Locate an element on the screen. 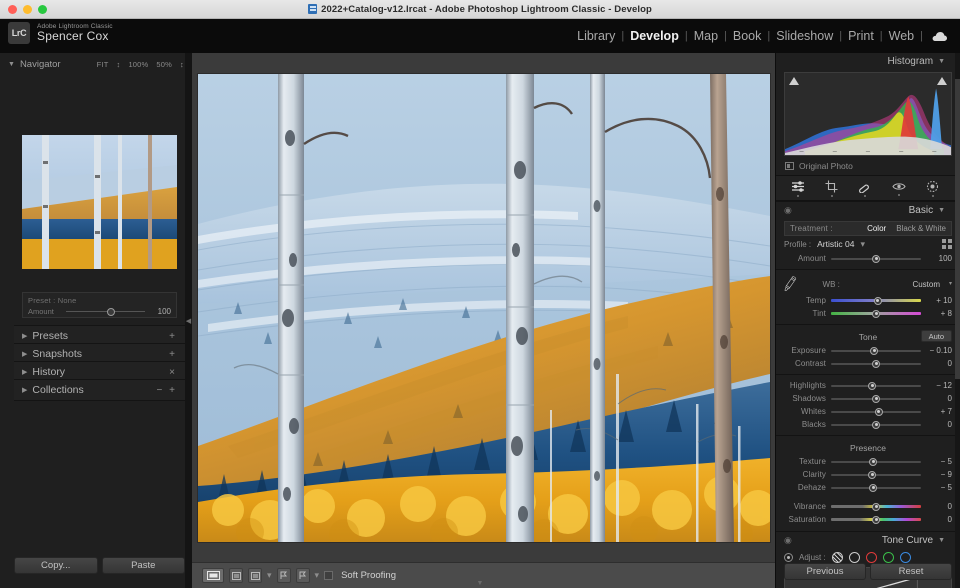 The image size is (960, 588). vibrance-slider is located at coordinates (876, 506).